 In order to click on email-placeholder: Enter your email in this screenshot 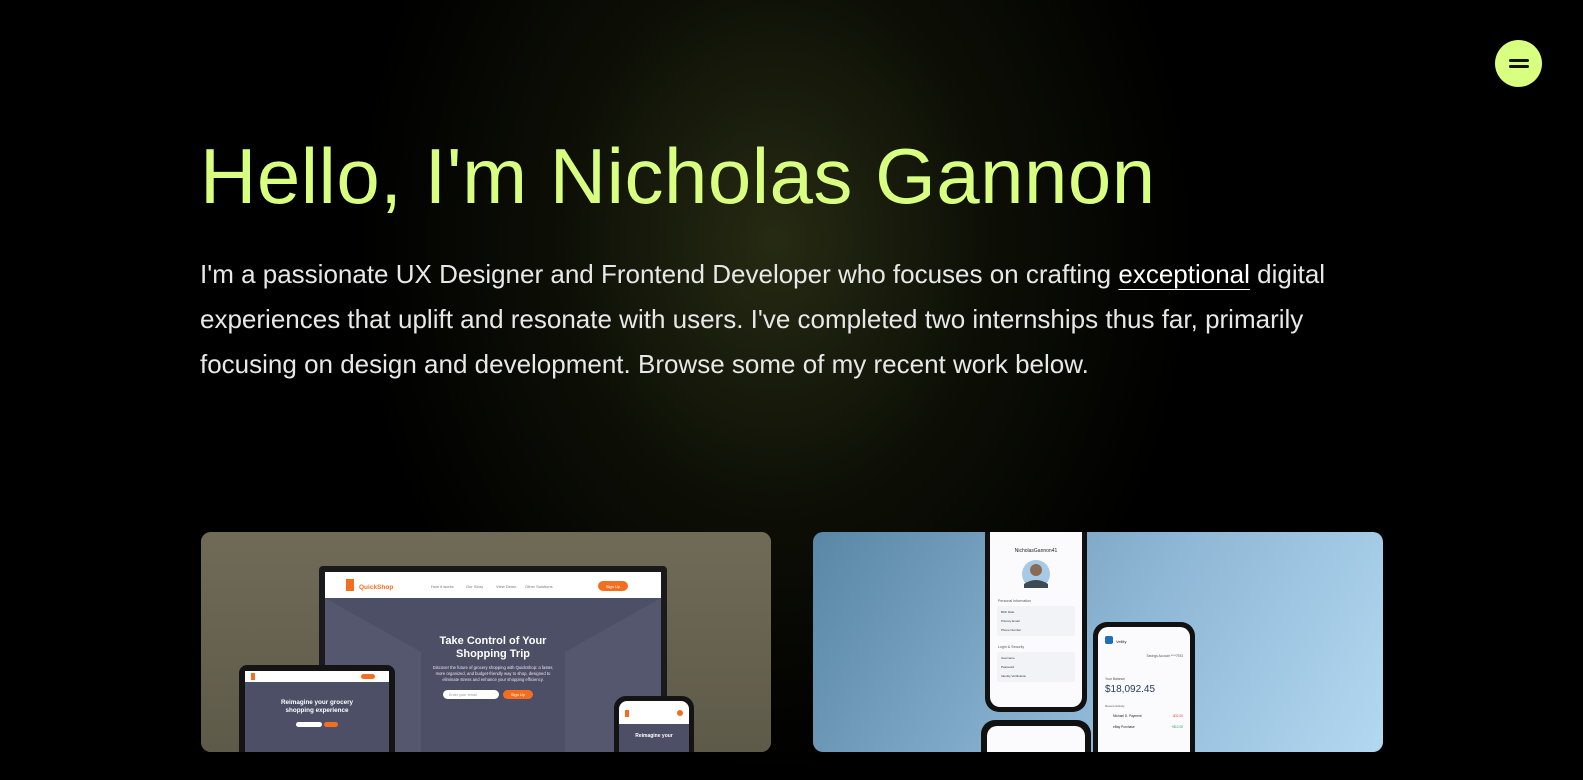, I will do `click(463, 695)`.